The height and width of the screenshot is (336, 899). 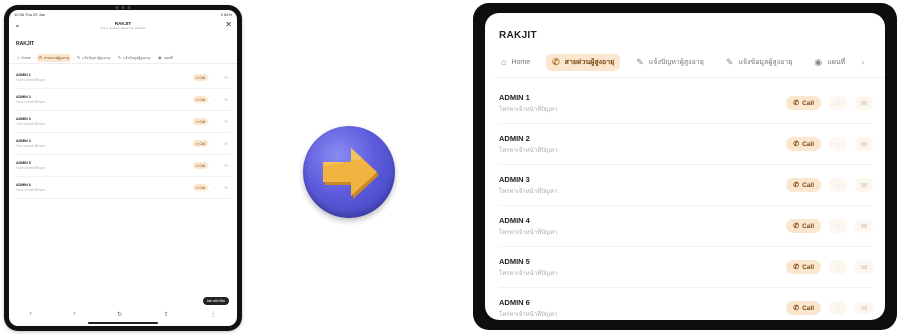 What do you see at coordinates (165, 58) in the screenshot?
I see `tab-map-small: ◉ แผนที่` at bounding box center [165, 58].